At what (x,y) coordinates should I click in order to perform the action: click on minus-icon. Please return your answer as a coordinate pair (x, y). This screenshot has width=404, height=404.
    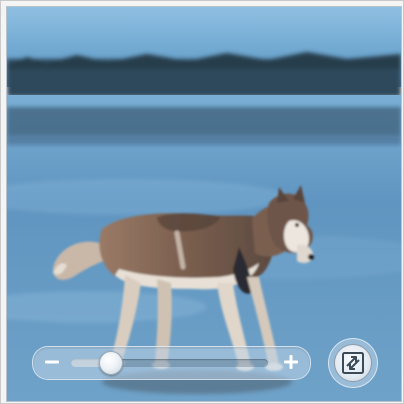
    Looking at the image, I should click on (52, 362).